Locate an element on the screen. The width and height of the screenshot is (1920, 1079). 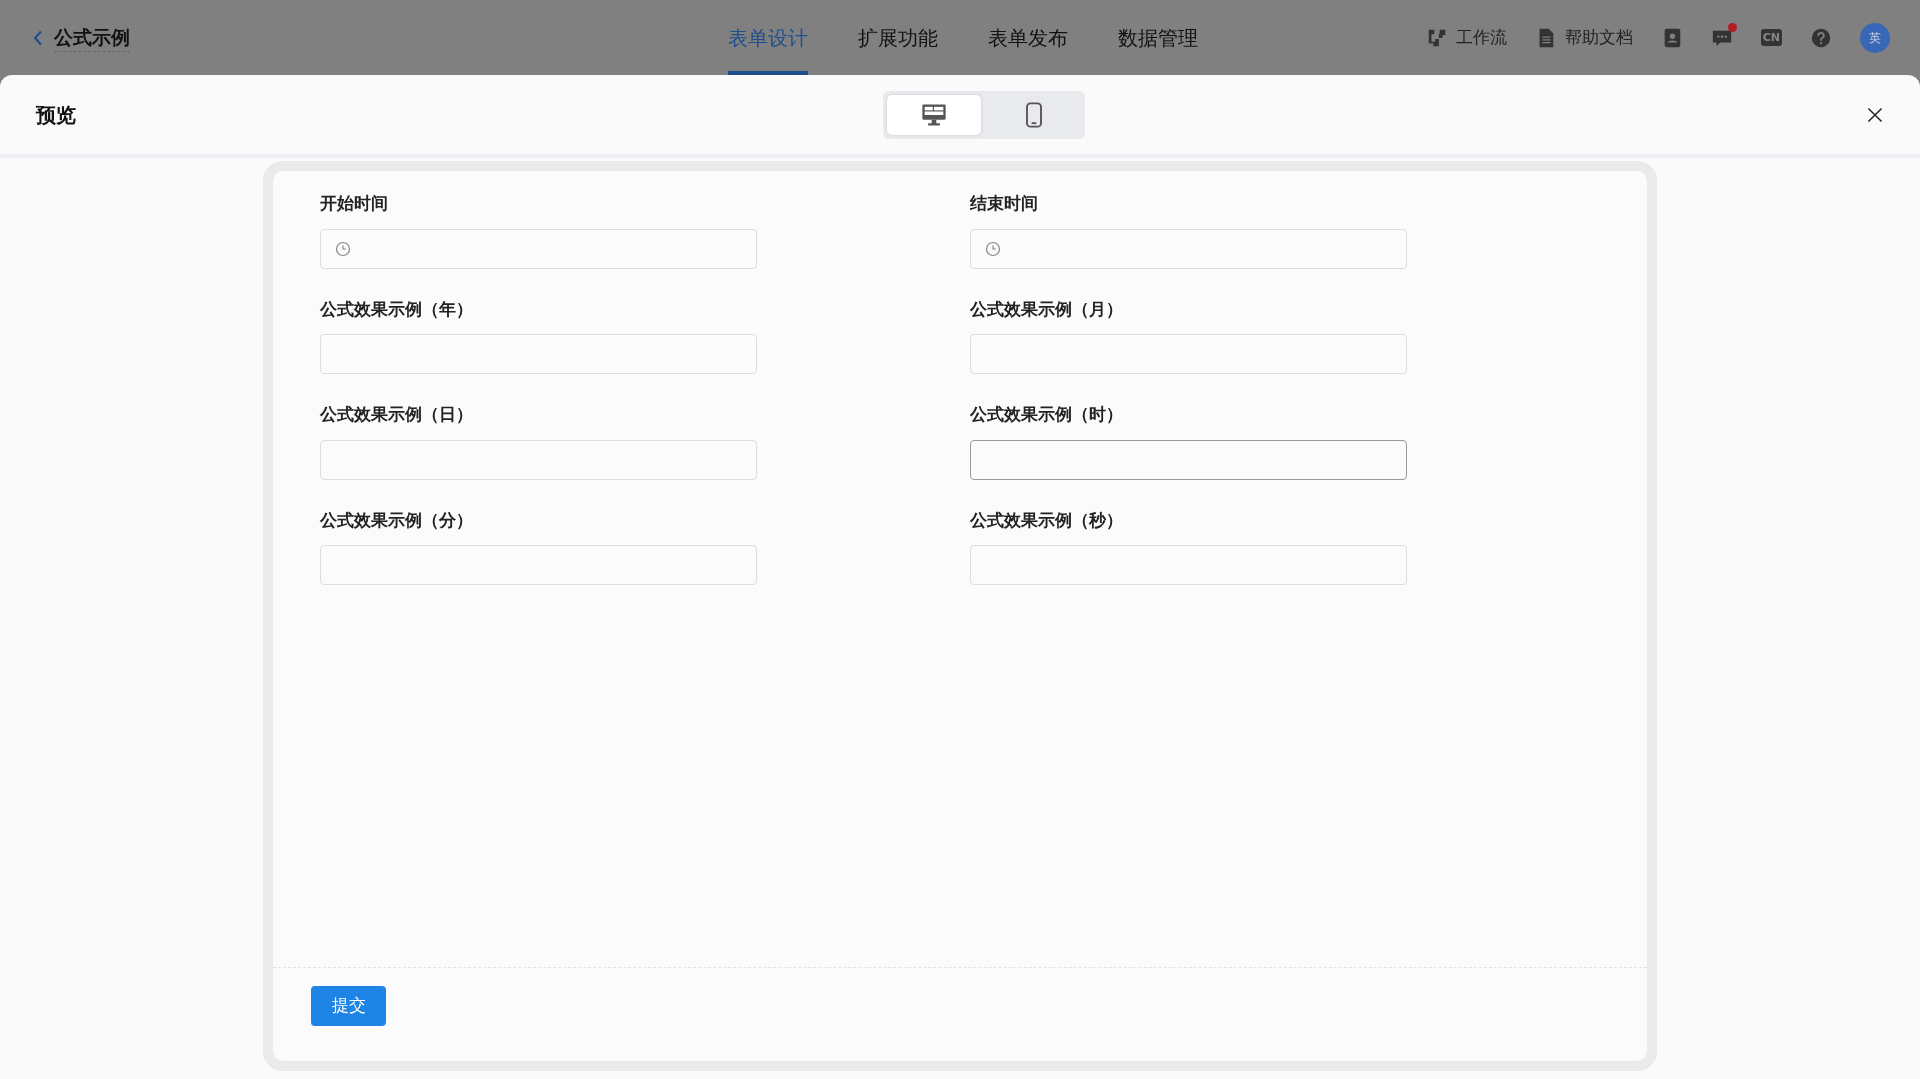
field-label: 公式效果示例（年） is located at coordinates (397, 309).